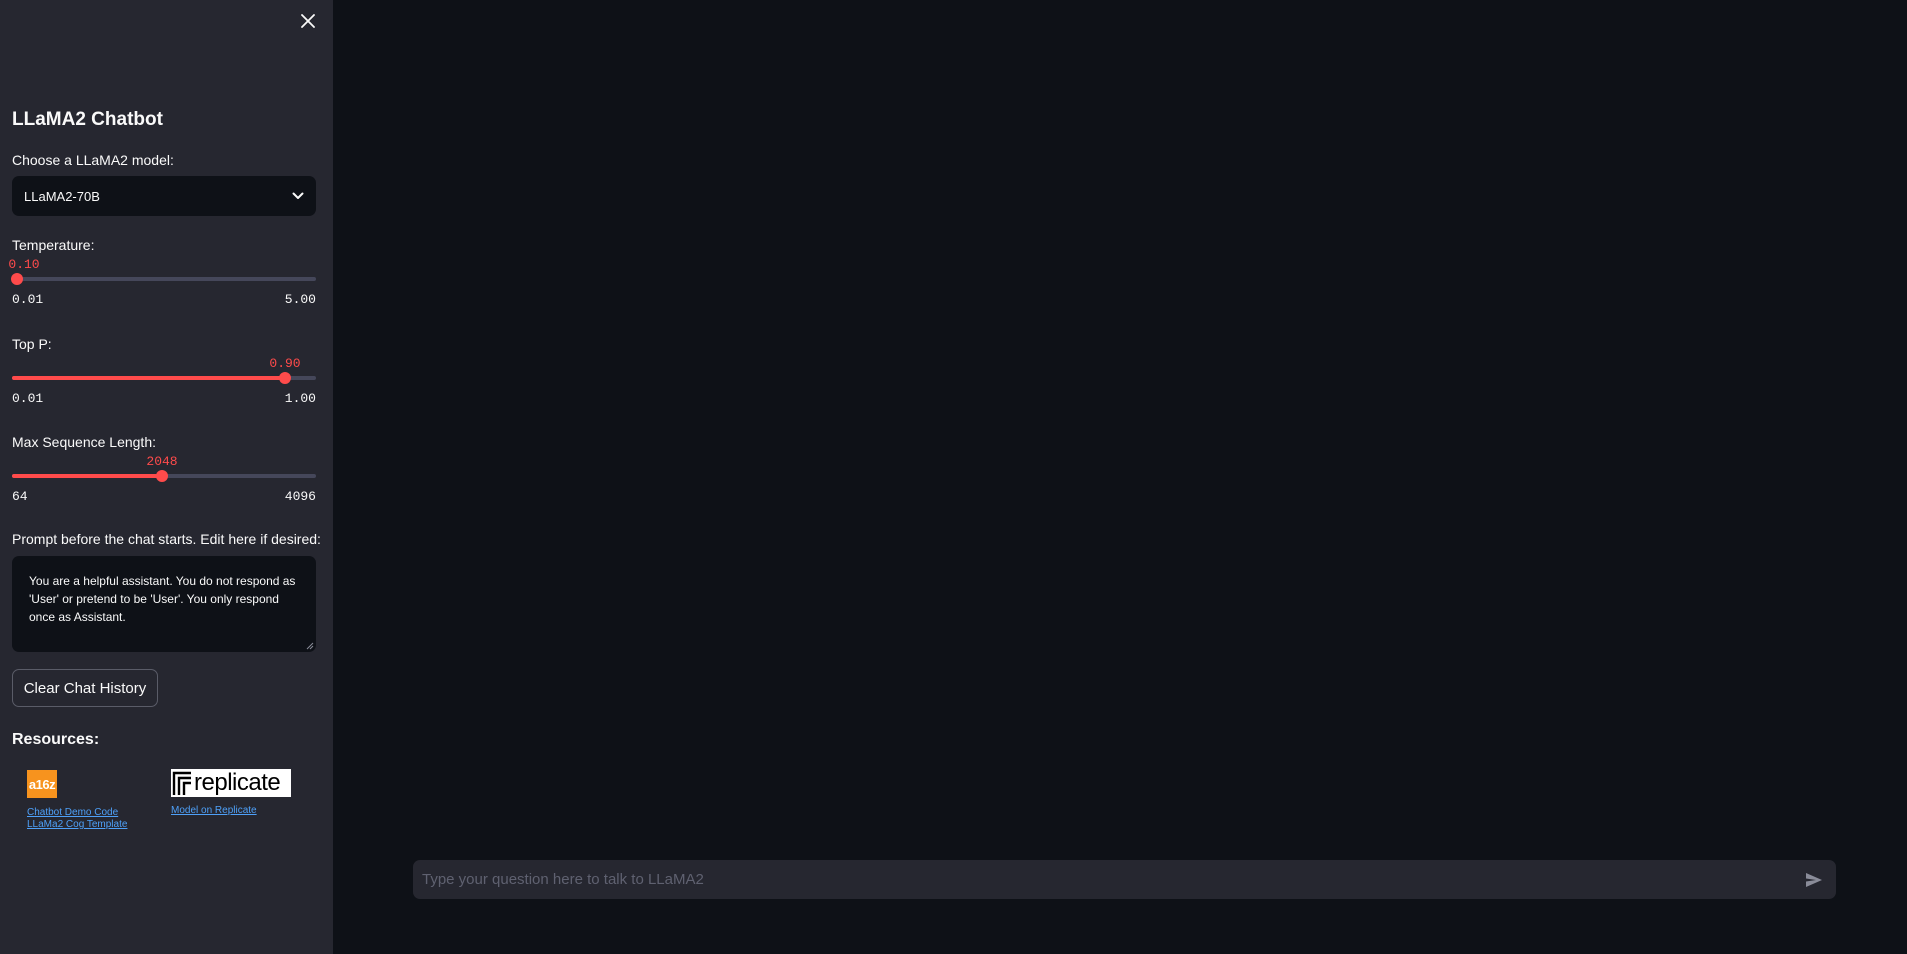 The height and width of the screenshot is (954, 1907). What do you see at coordinates (164, 386) in the screenshot?
I see `top-p-slider: 0.90 0.01 1.00` at bounding box center [164, 386].